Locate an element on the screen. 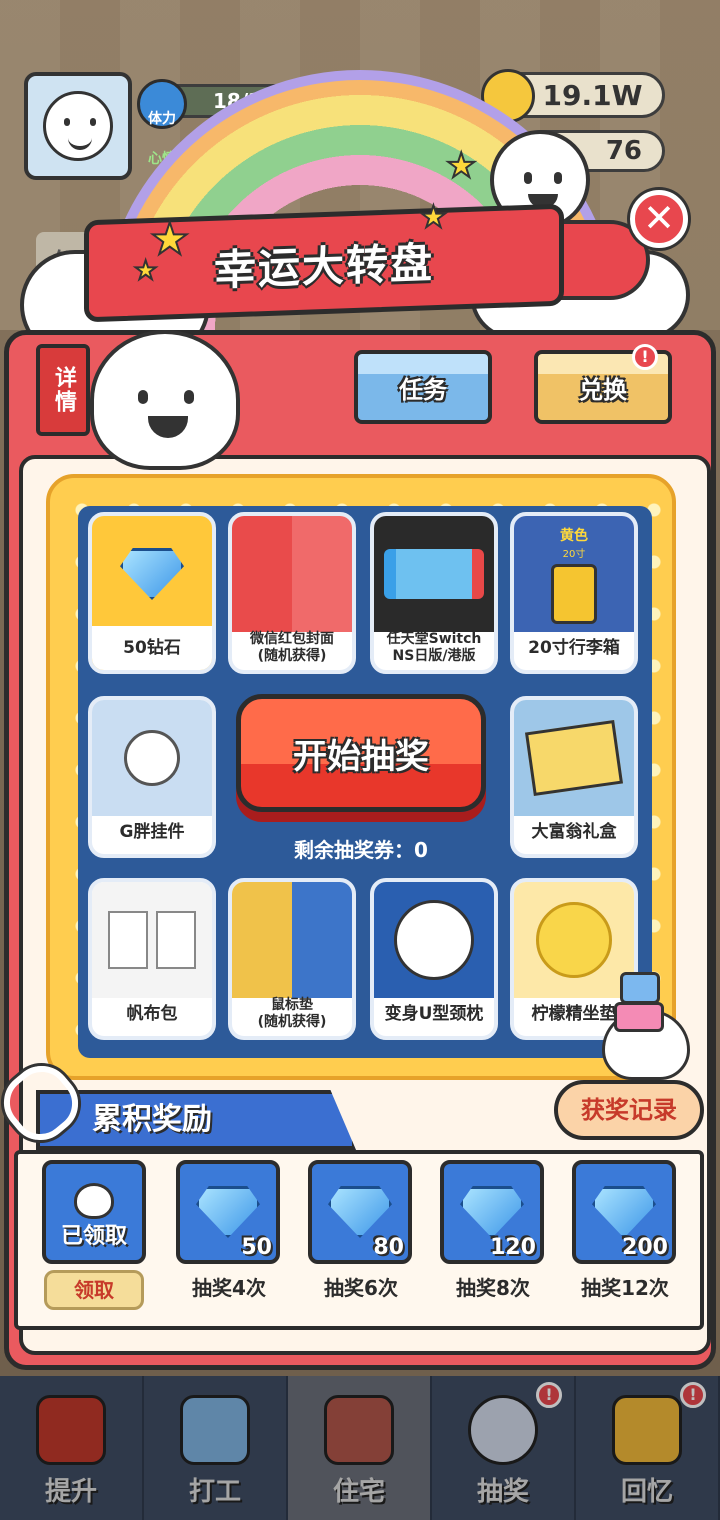 The width and height of the screenshot is (720, 1520). reward-slot: 已领取 is located at coordinates (94, 1212).